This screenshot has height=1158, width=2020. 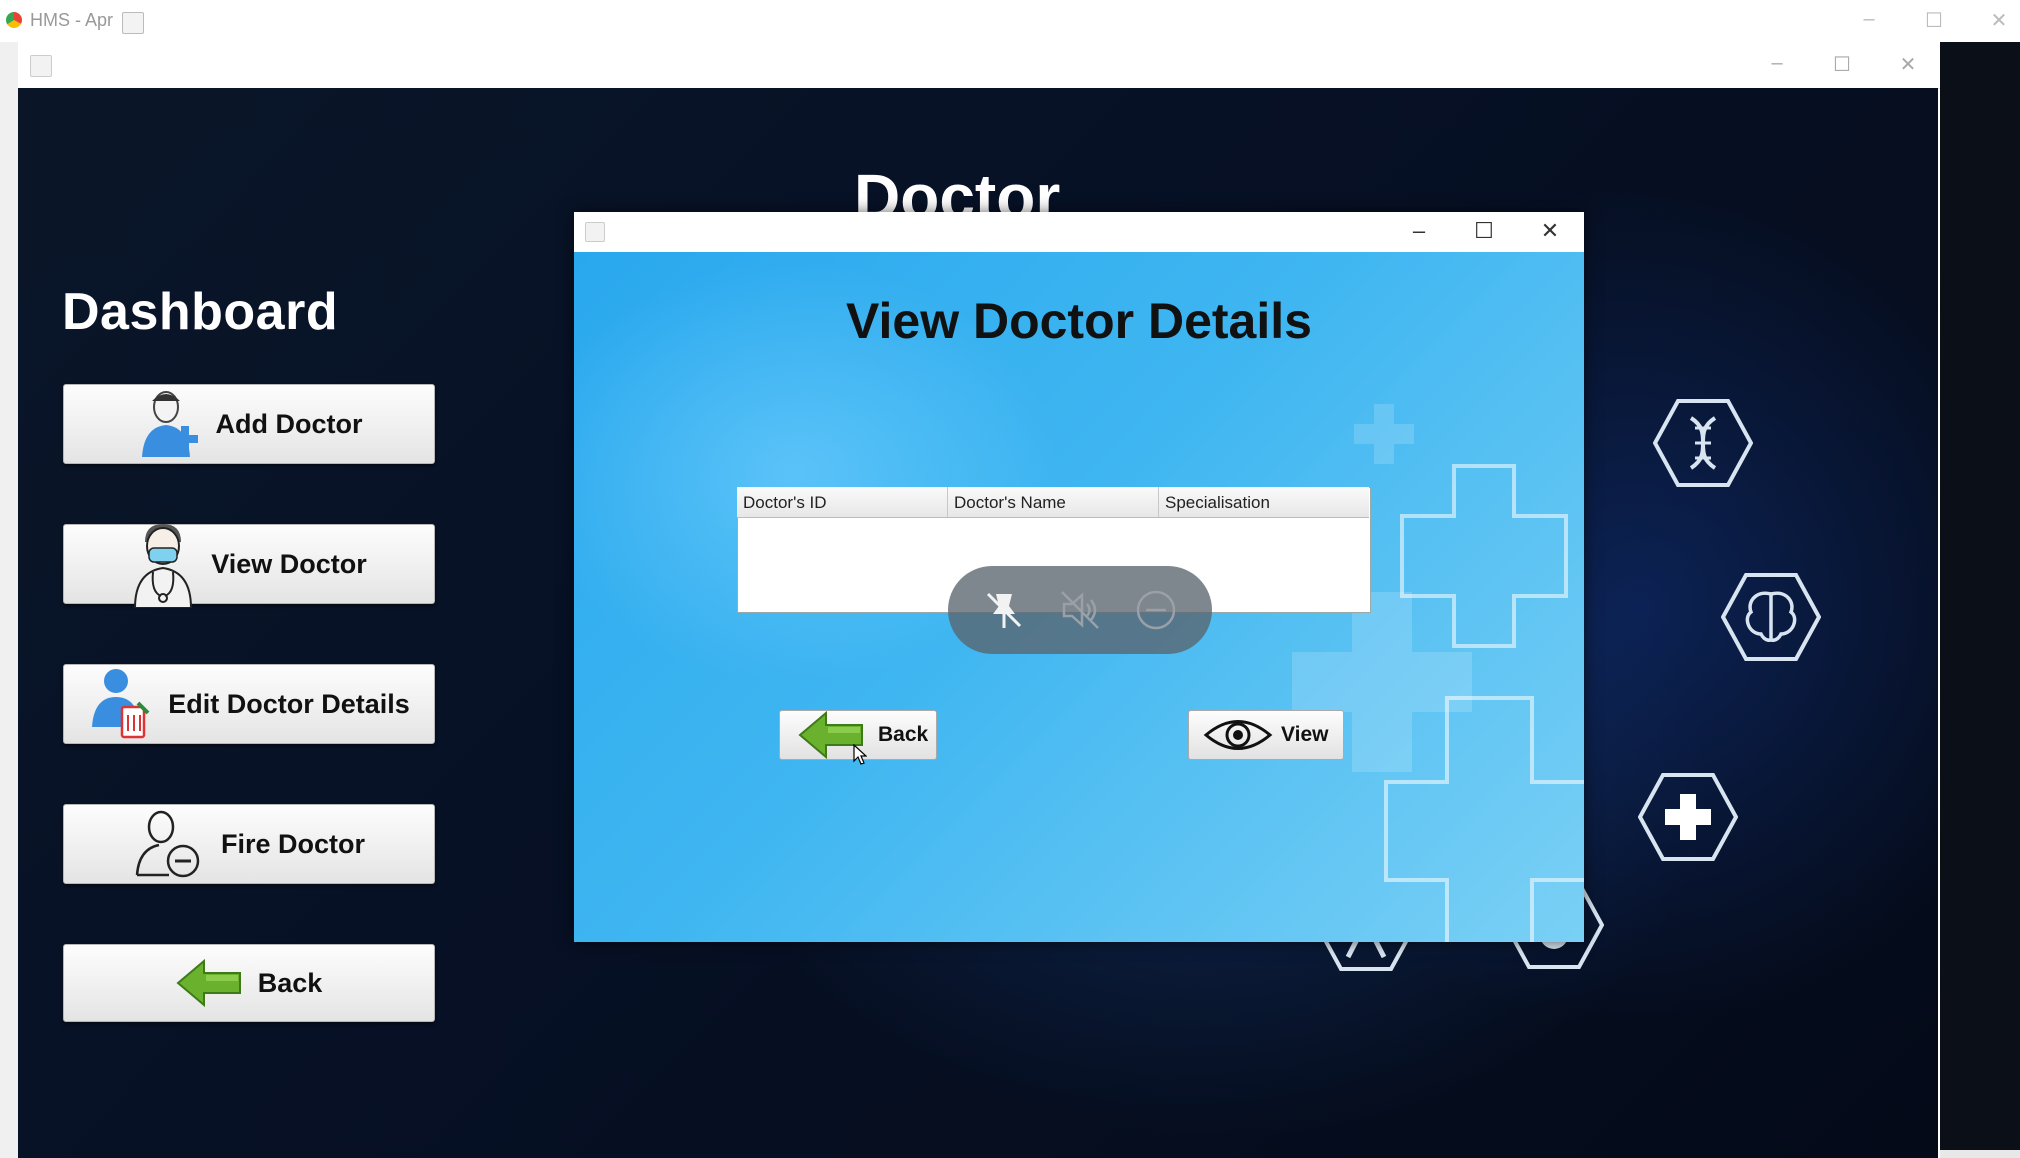 I want to click on dialog-maximize-button: ☐, so click(x=1484, y=231).